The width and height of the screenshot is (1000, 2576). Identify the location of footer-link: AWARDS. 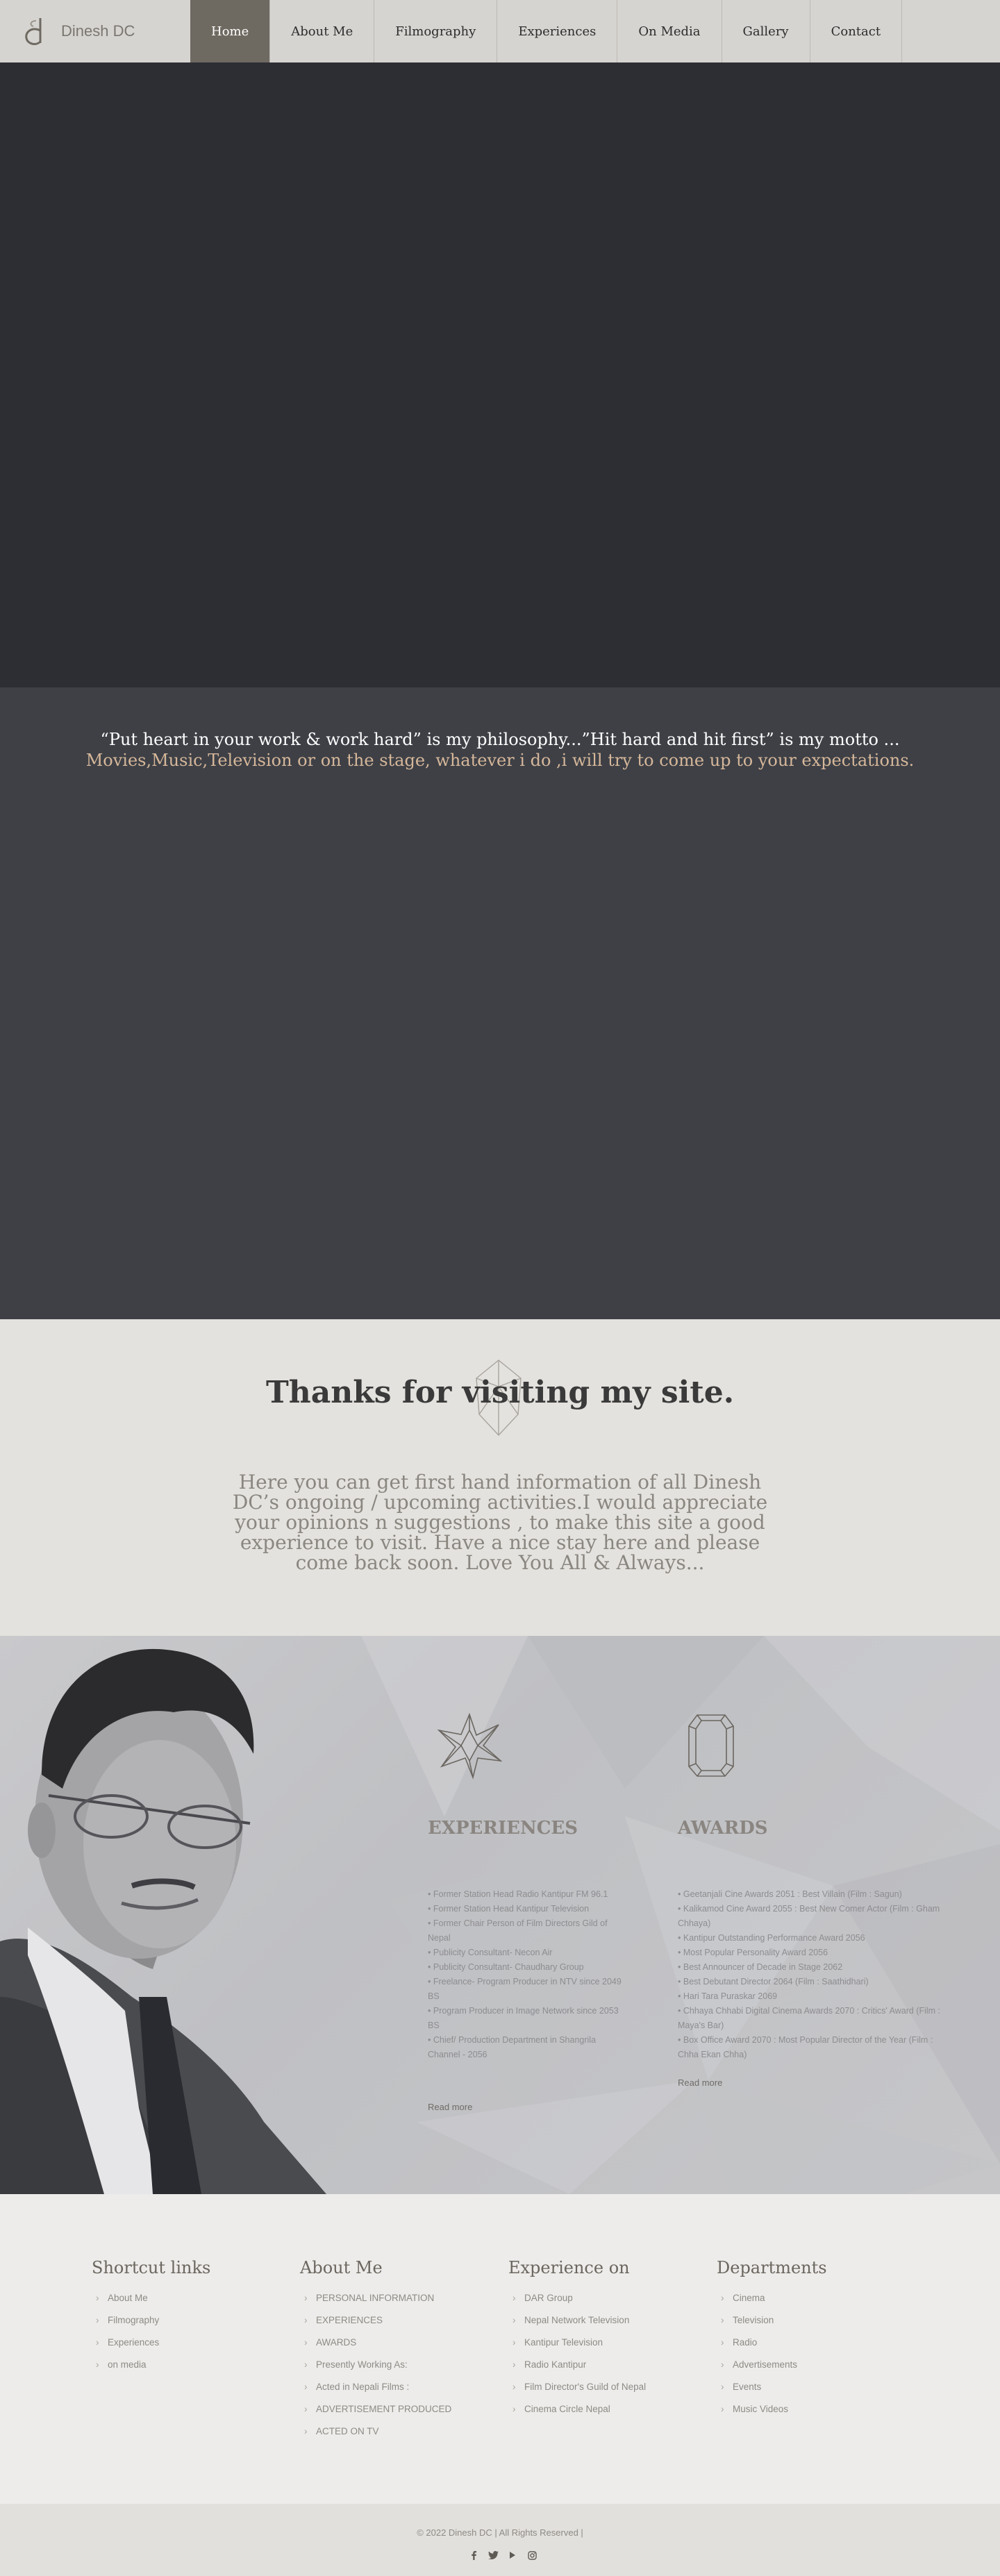
(375, 2343).